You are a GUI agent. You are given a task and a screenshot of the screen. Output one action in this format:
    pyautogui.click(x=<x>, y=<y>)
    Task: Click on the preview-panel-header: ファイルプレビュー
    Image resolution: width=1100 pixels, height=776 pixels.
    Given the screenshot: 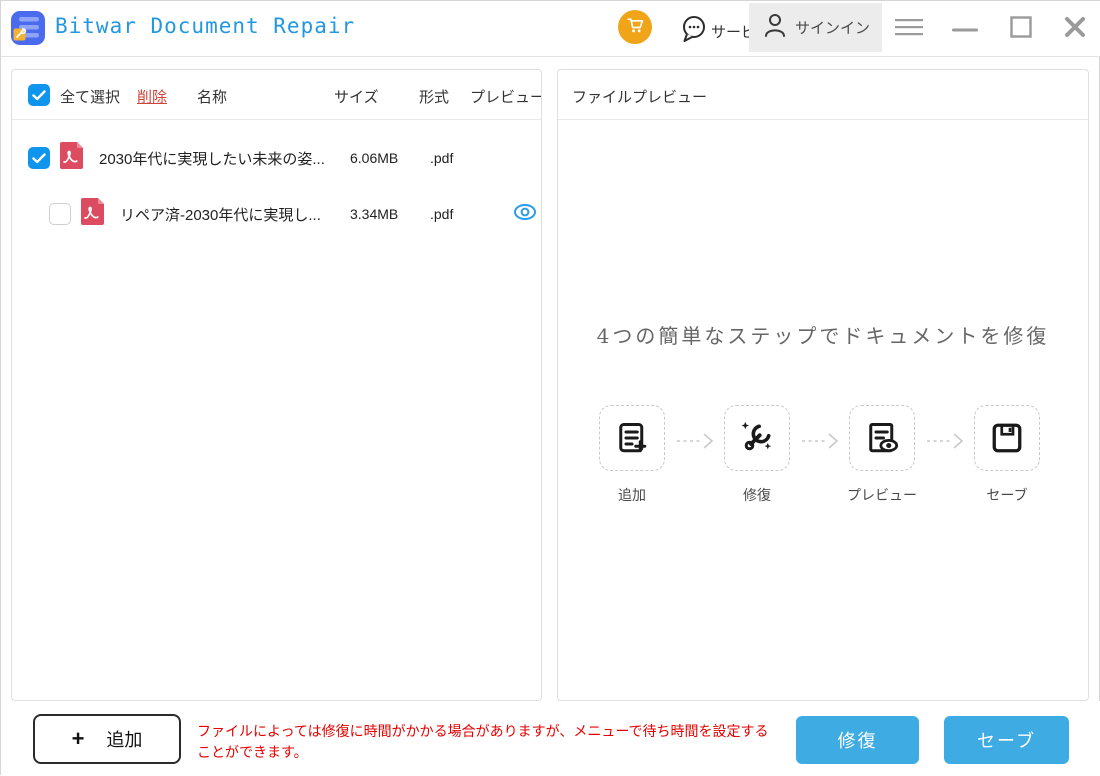 What is the action you would take?
    pyautogui.click(x=823, y=95)
    